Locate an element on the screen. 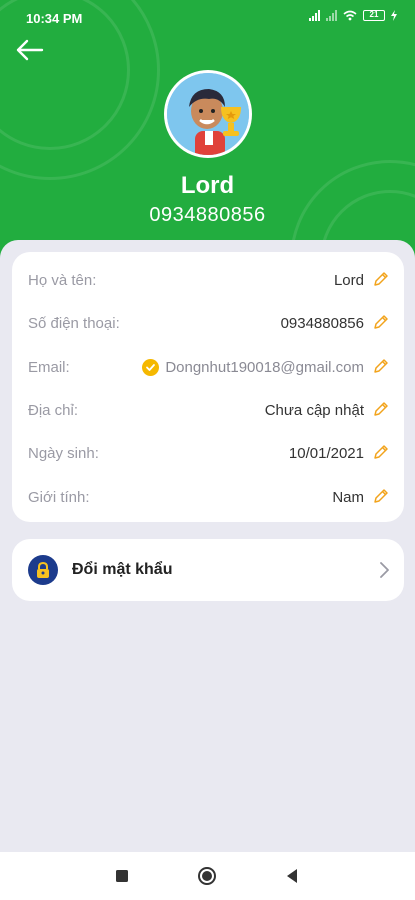 The height and width of the screenshot is (900, 415). verified-check-icon is located at coordinates (151, 367).